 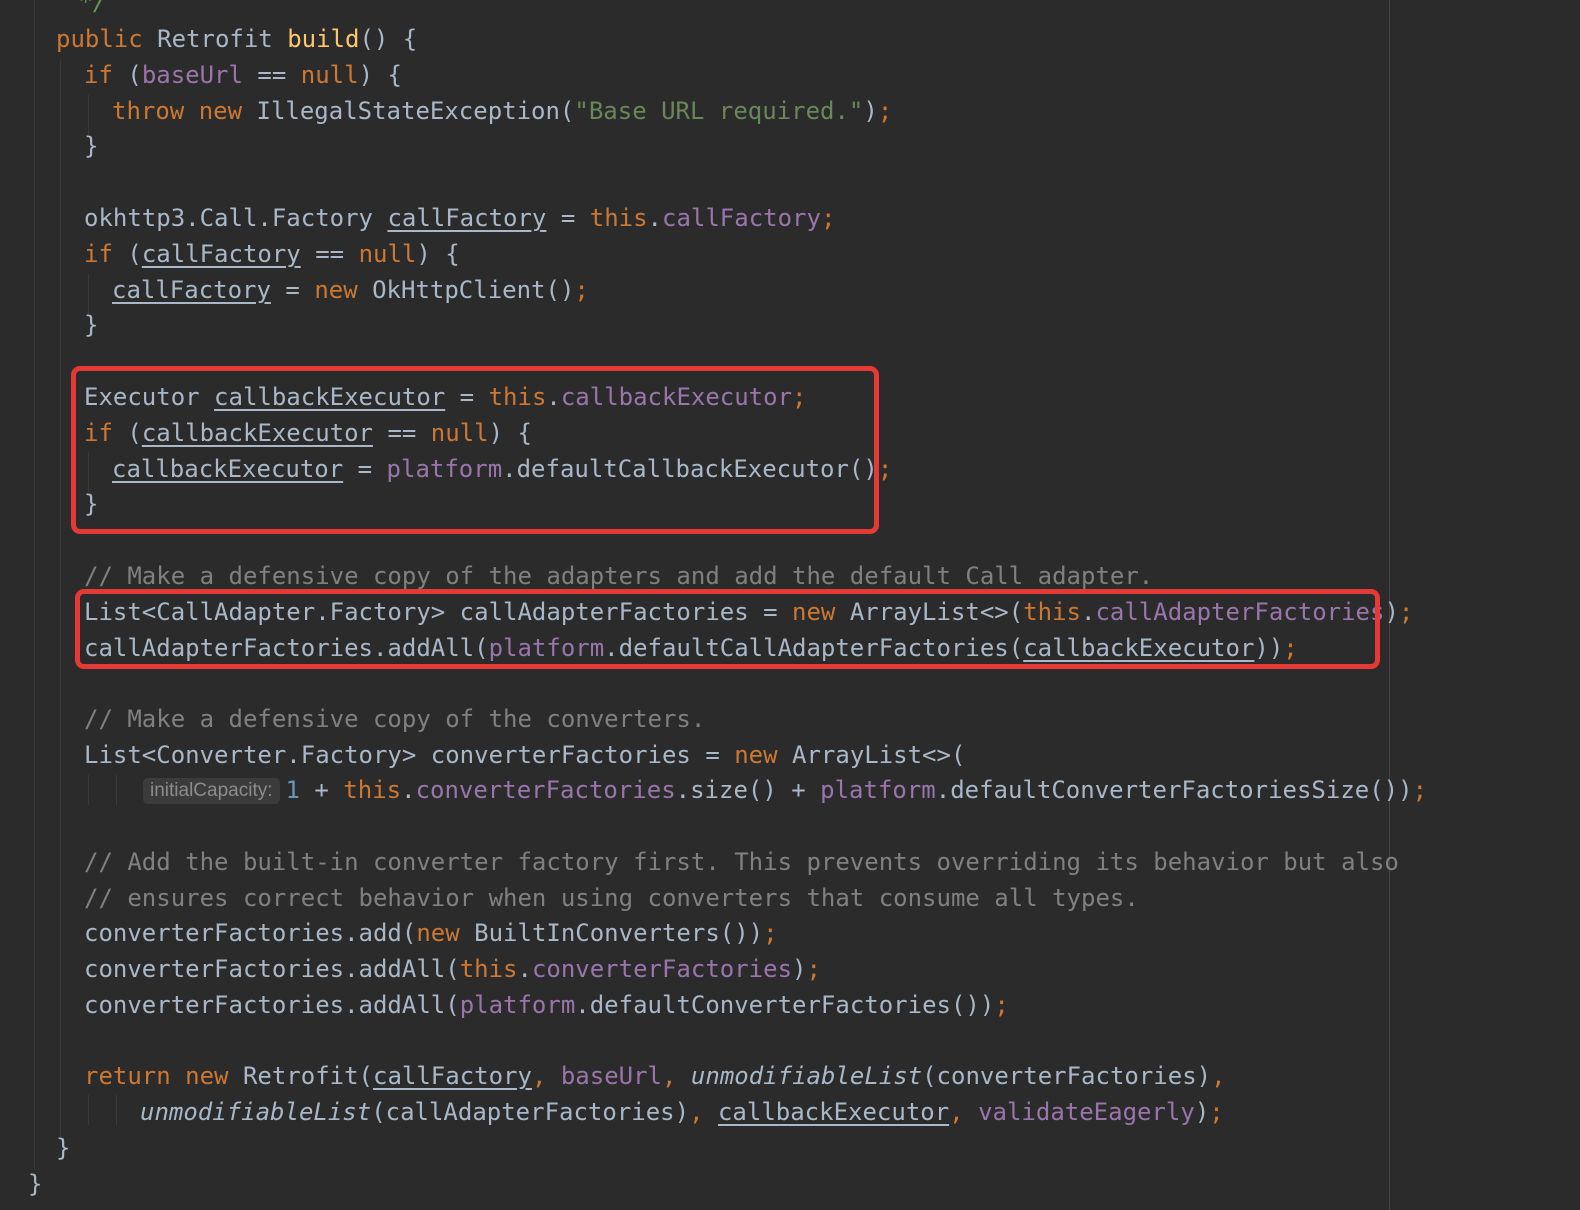 I want to click on code-token: (callAdapterFactories), so click(x=530, y=1112).